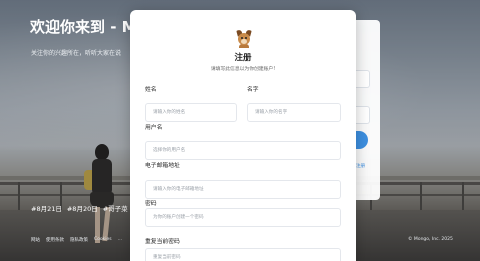  Describe the element at coordinates (151, 90) in the screenshot. I see `last-name-label: 姓名` at that location.